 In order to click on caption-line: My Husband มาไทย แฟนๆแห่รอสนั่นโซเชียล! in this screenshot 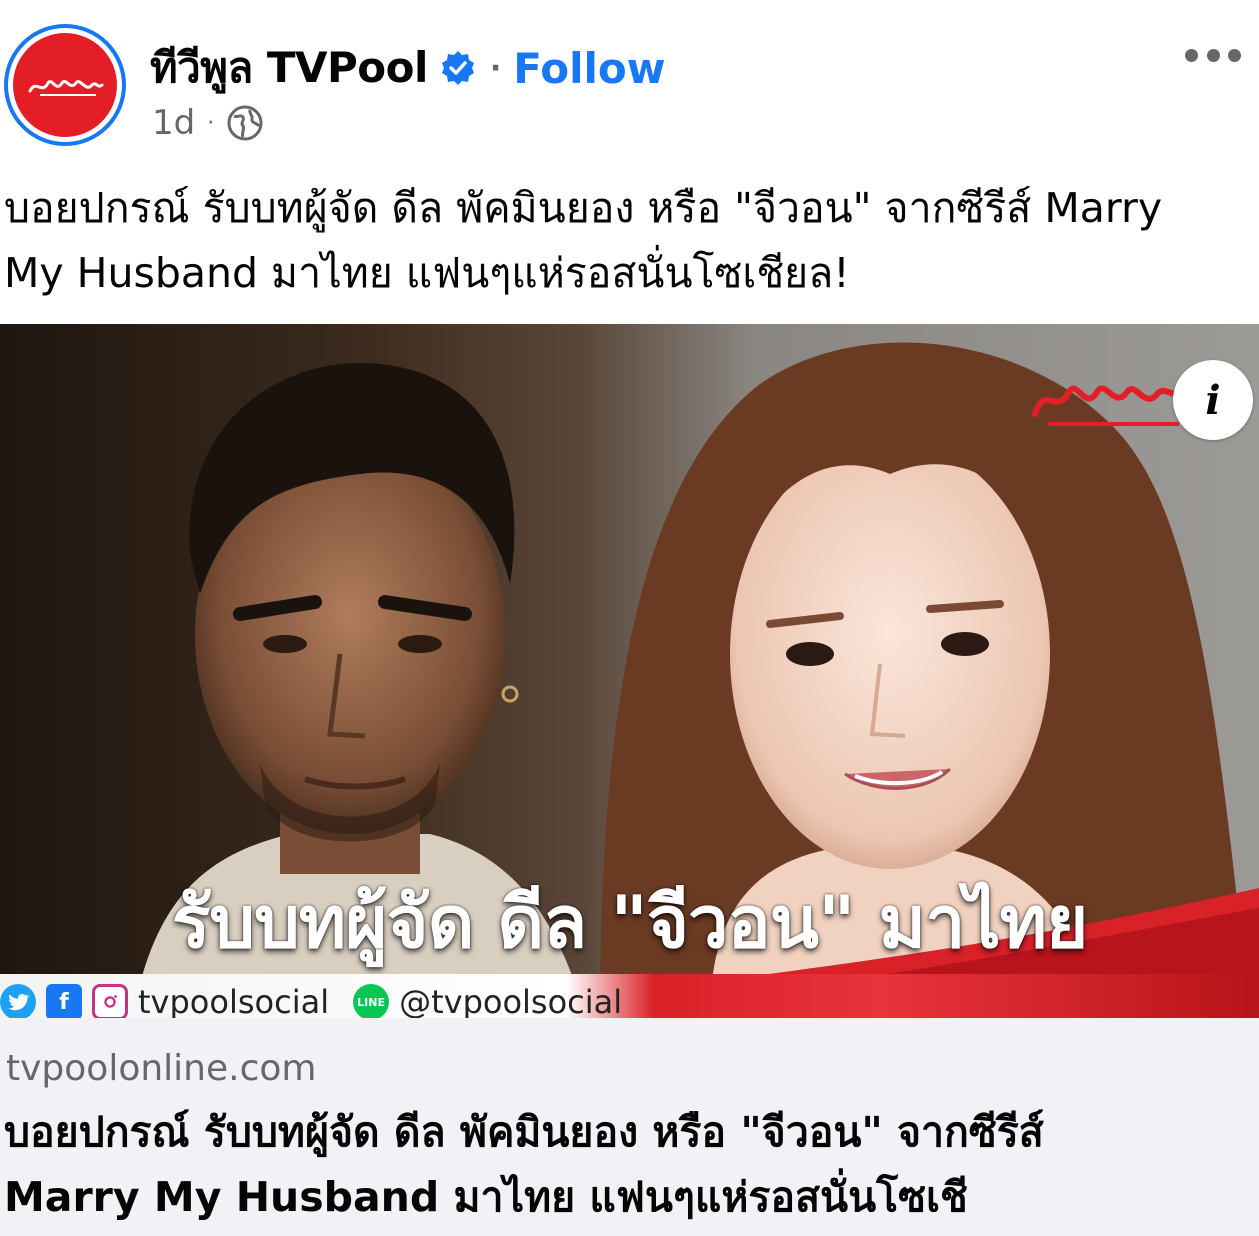, I will do `click(427, 273)`.